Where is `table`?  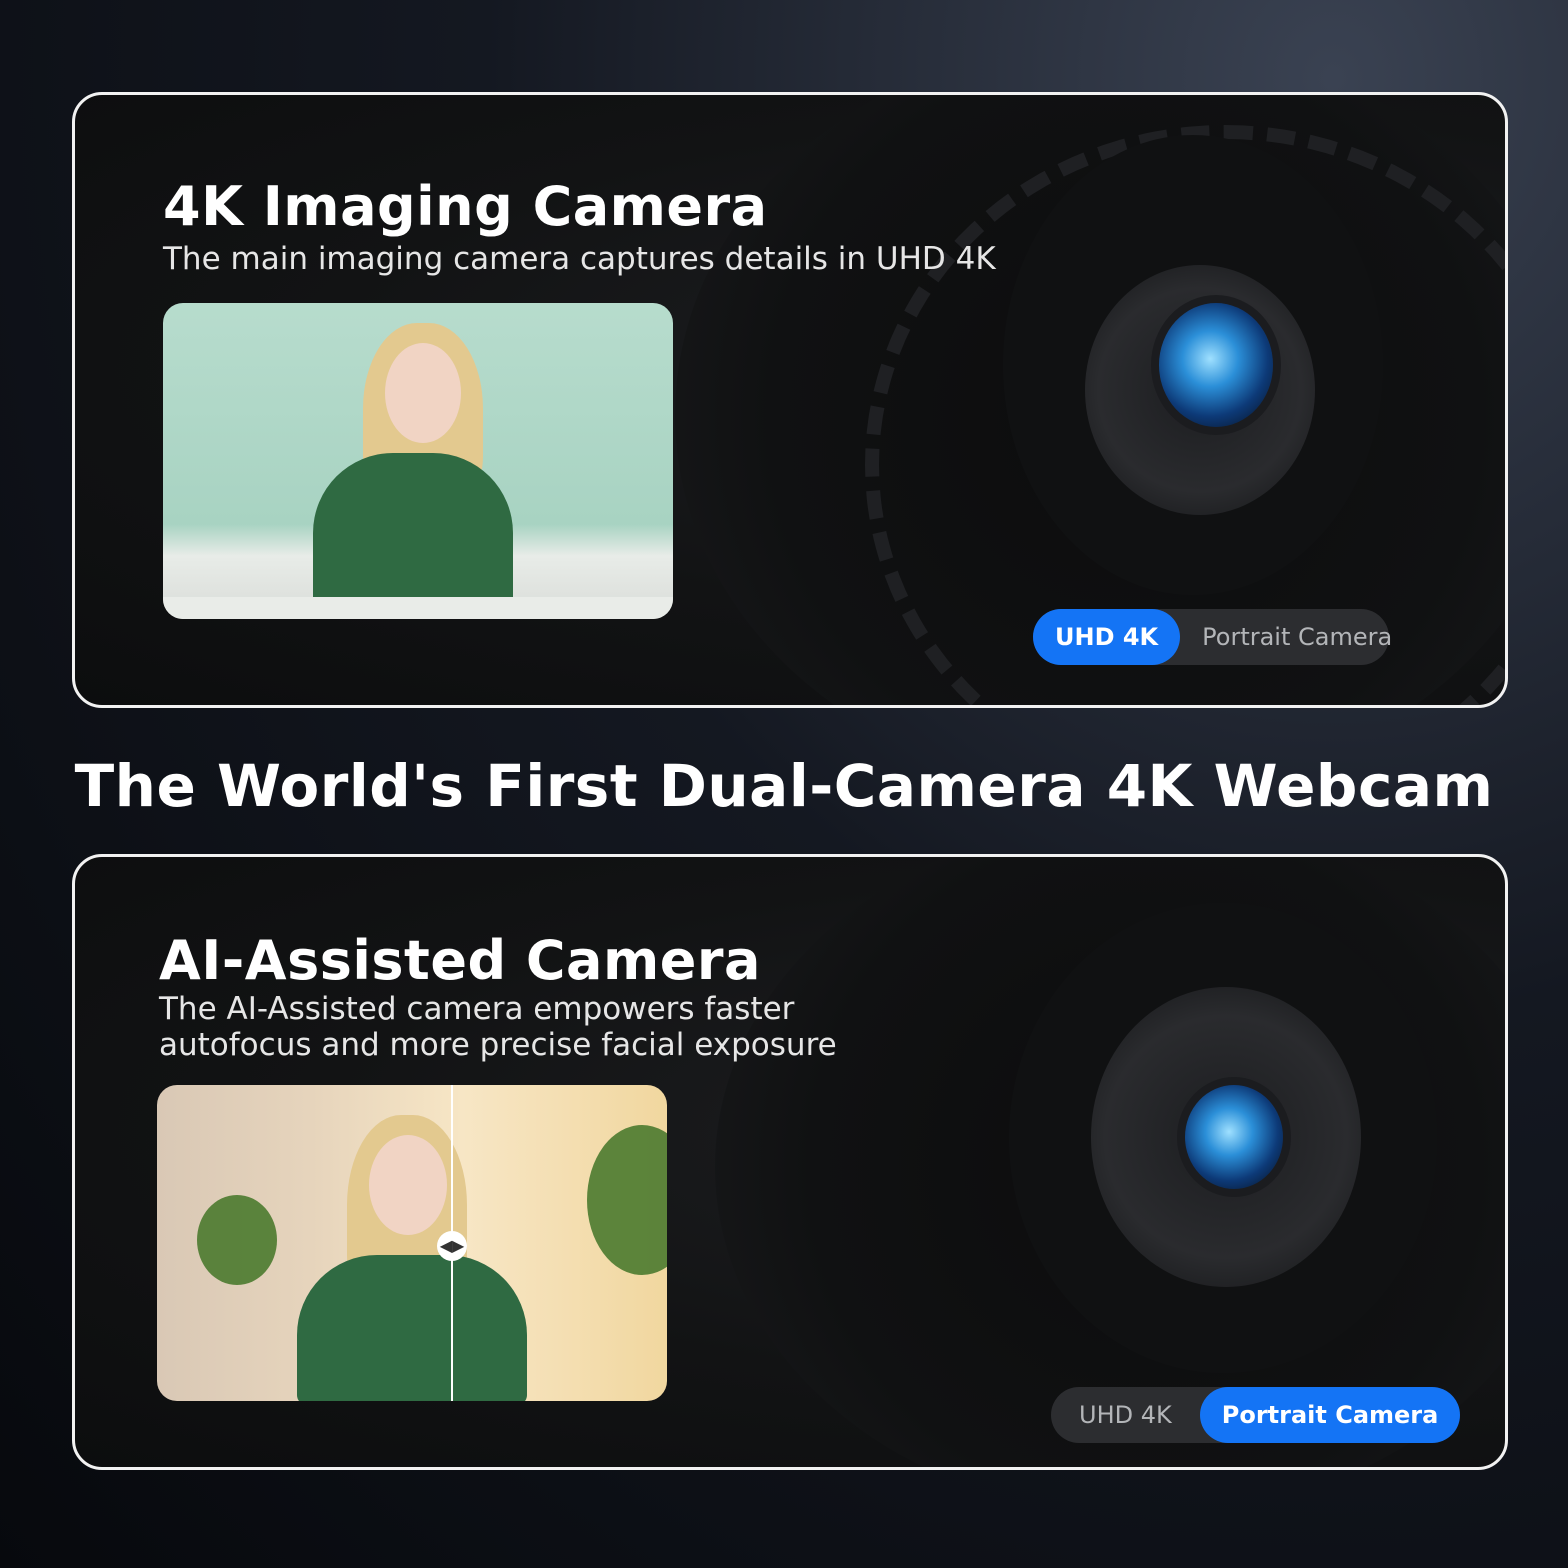 table is located at coordinates (418, 608).